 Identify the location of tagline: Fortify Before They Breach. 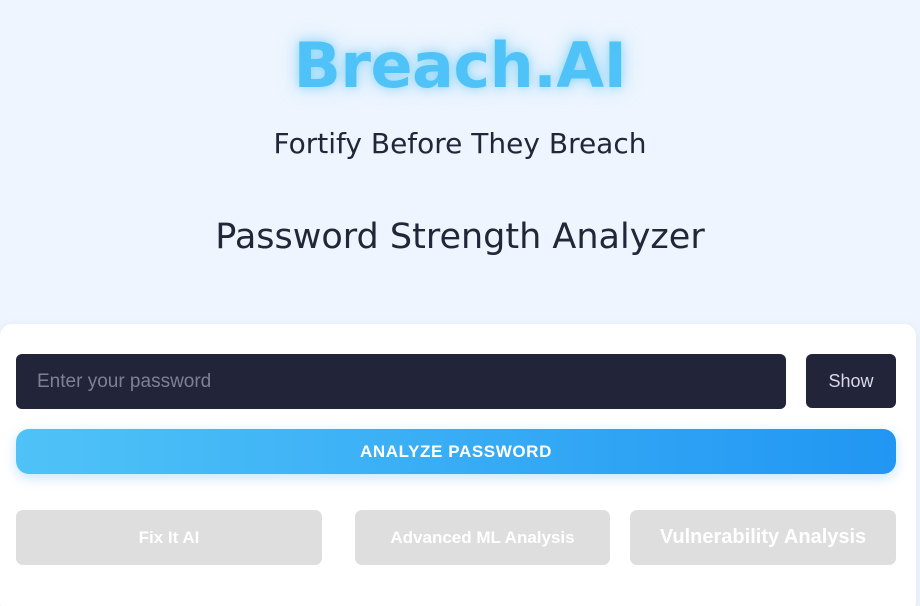
(460, 143).